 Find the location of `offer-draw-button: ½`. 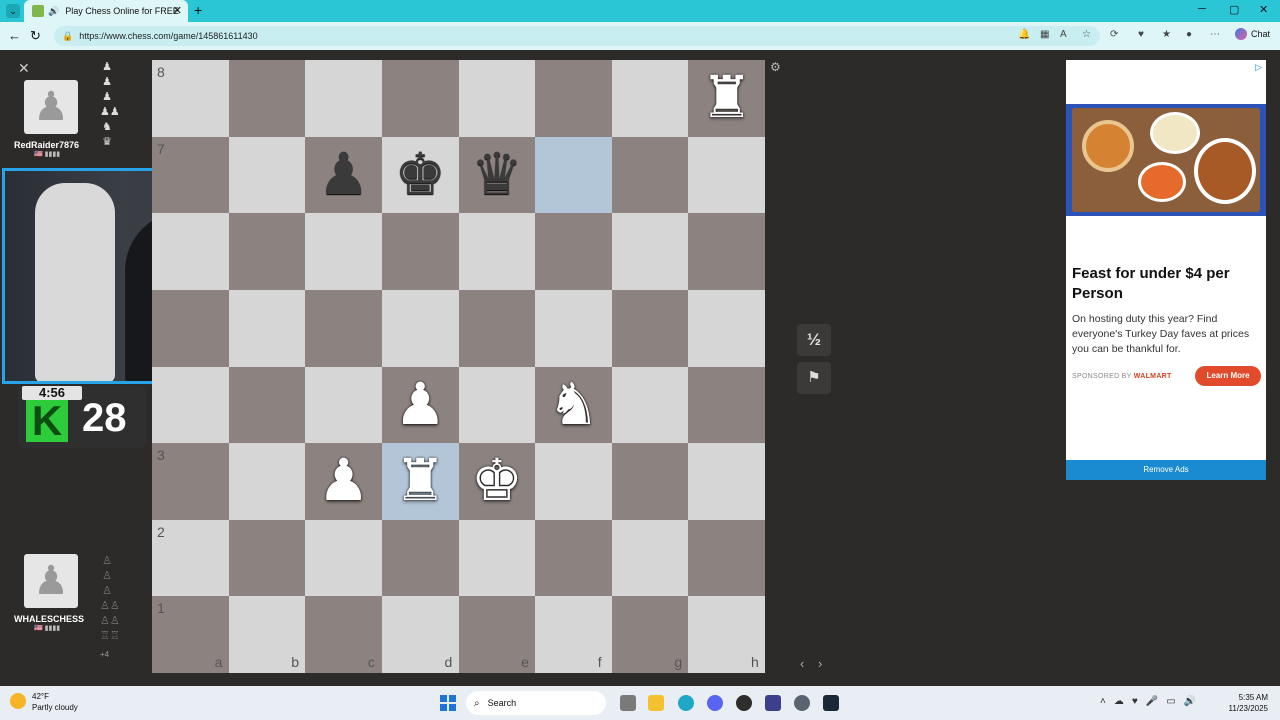

offer-draw-button: ½ is located at coordinates (814, 340).